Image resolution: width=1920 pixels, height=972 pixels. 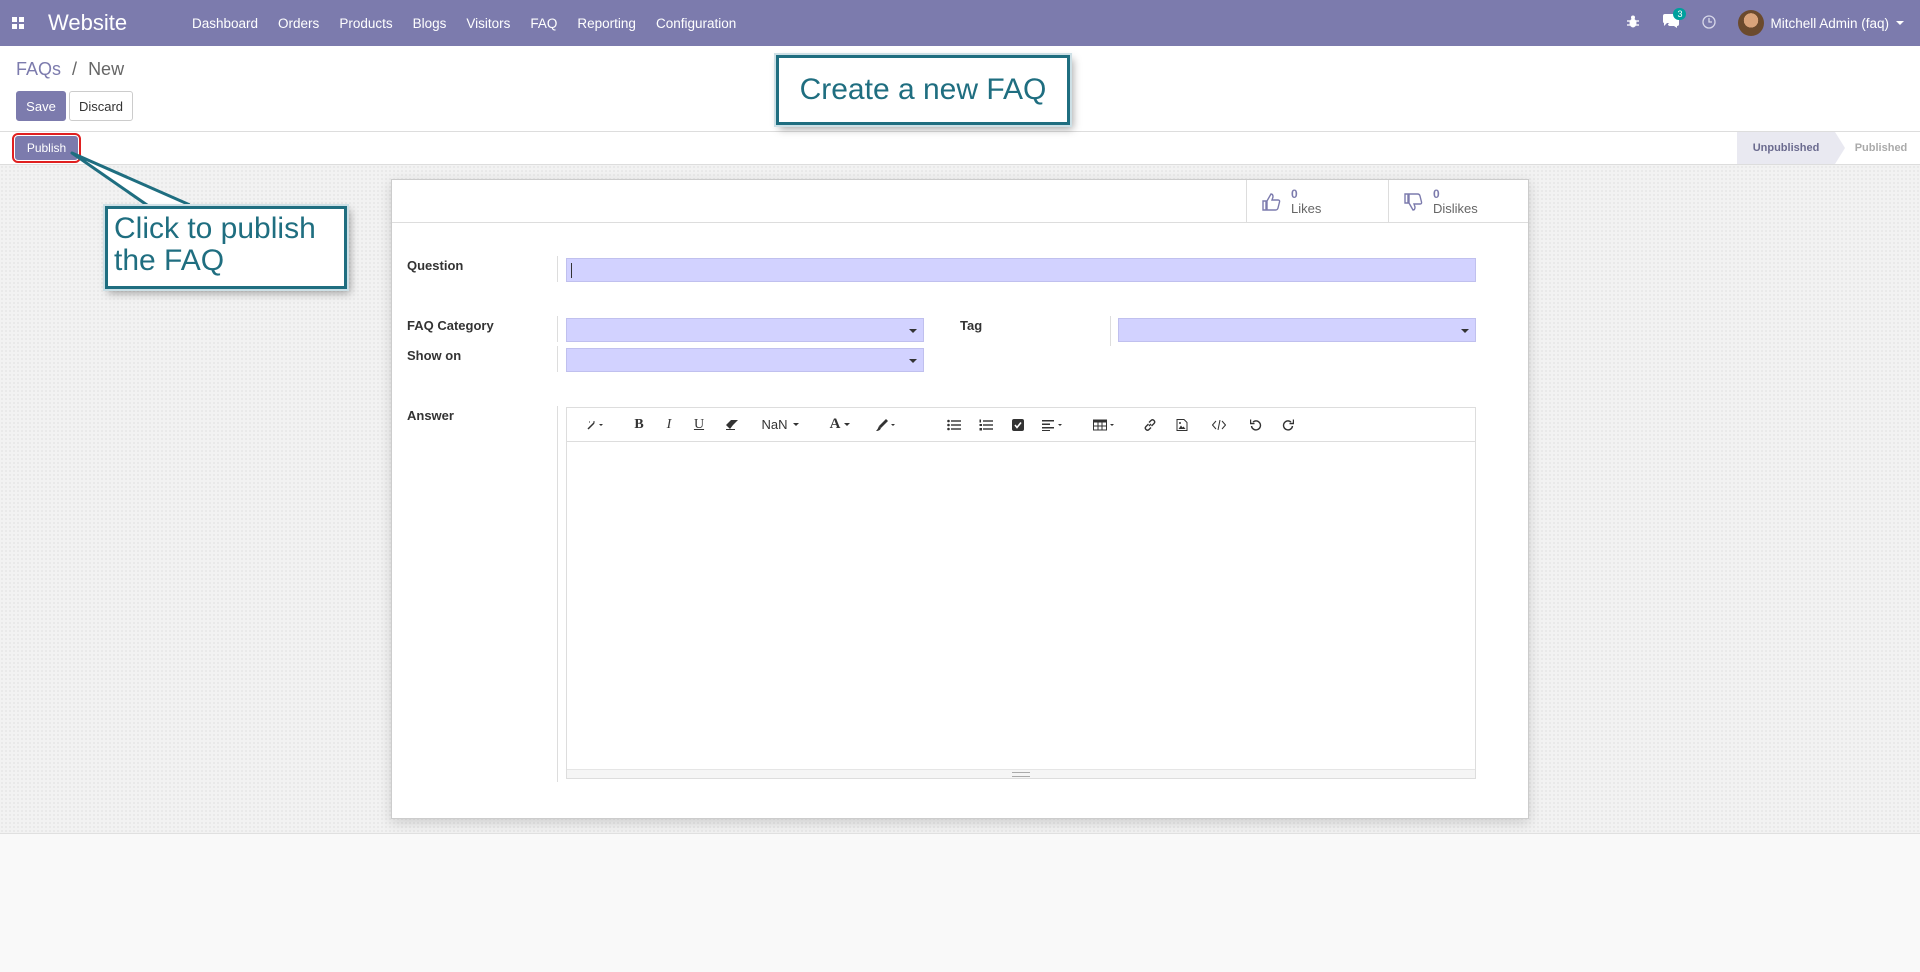 What do you see at coordinates (1900, 23) in the screenshot?
I see `chevron-down-icon` at bounding box center [1900, 23].